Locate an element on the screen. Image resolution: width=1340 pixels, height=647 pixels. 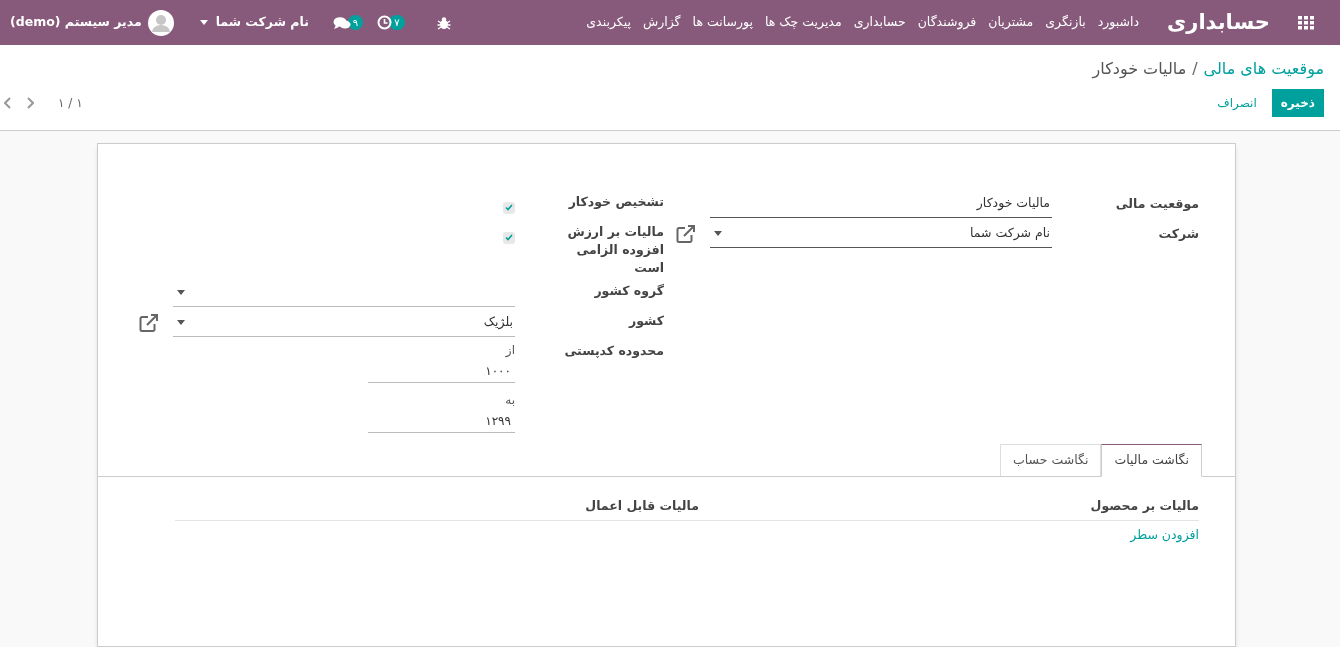
messages-button: ۹ is located at coordinates (348, 22).